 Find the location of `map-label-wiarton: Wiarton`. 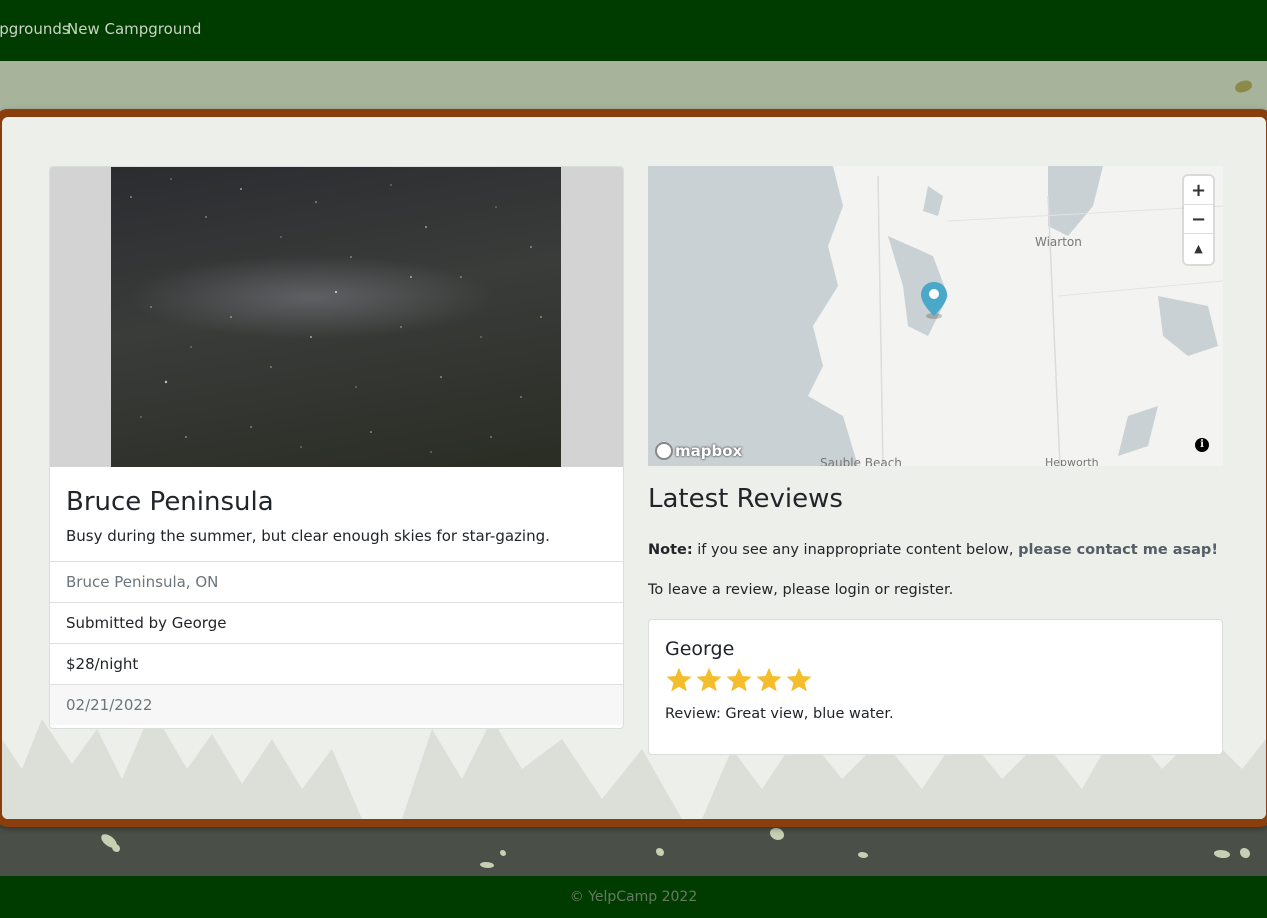

map-label-wiarton: Wiarton is located at coordinates (1058, 242).